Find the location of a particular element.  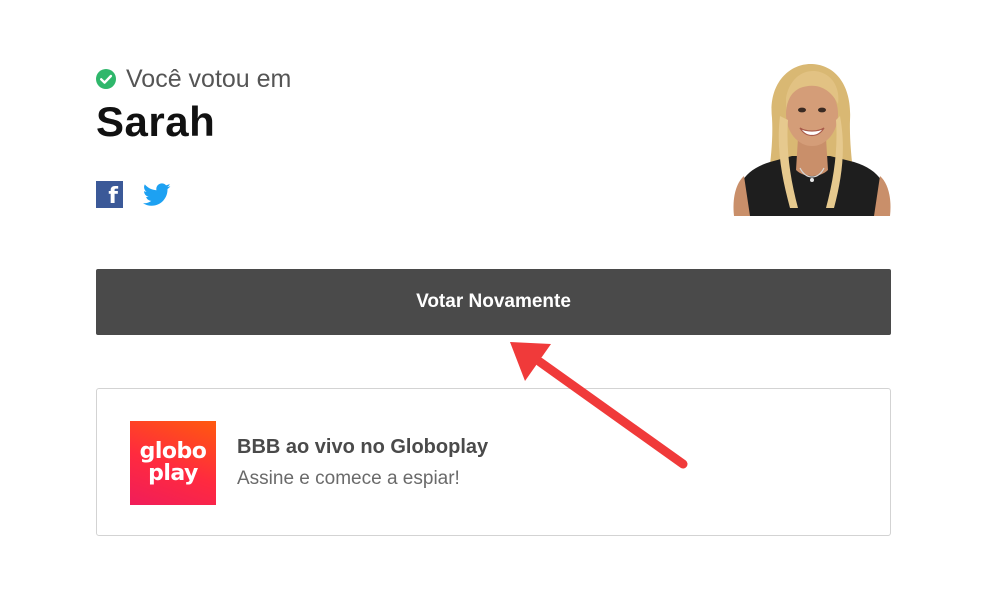

candidate-photo is located at coordinates (811, 137).